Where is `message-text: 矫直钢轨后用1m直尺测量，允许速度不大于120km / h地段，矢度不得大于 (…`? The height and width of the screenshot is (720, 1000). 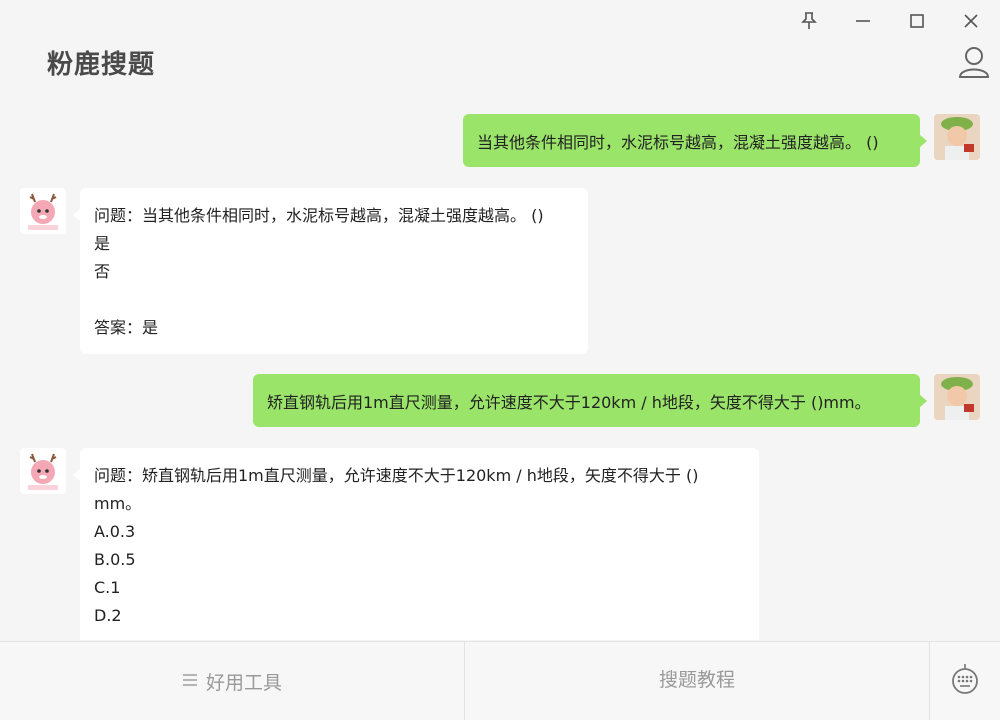
message-text: 矫直钢轨后用1m直尺测量，允许速度不大于120km / h地段，矢度不得大于 (… is located at coordinates (569, 402).